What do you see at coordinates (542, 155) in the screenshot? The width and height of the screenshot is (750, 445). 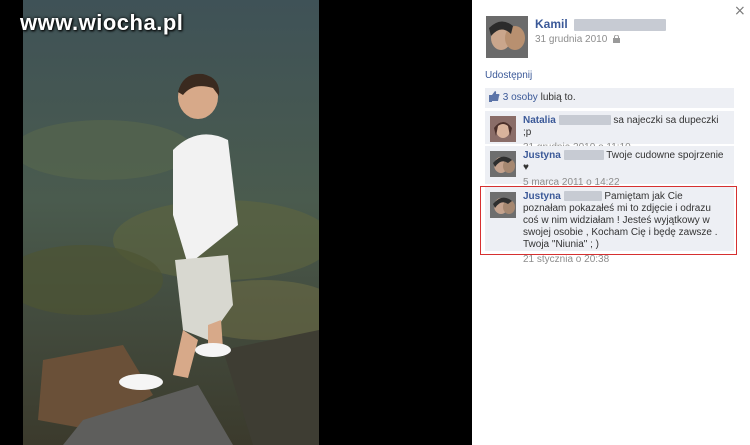 I see `comment-author: Justyna` at bounding box center [542, 155].